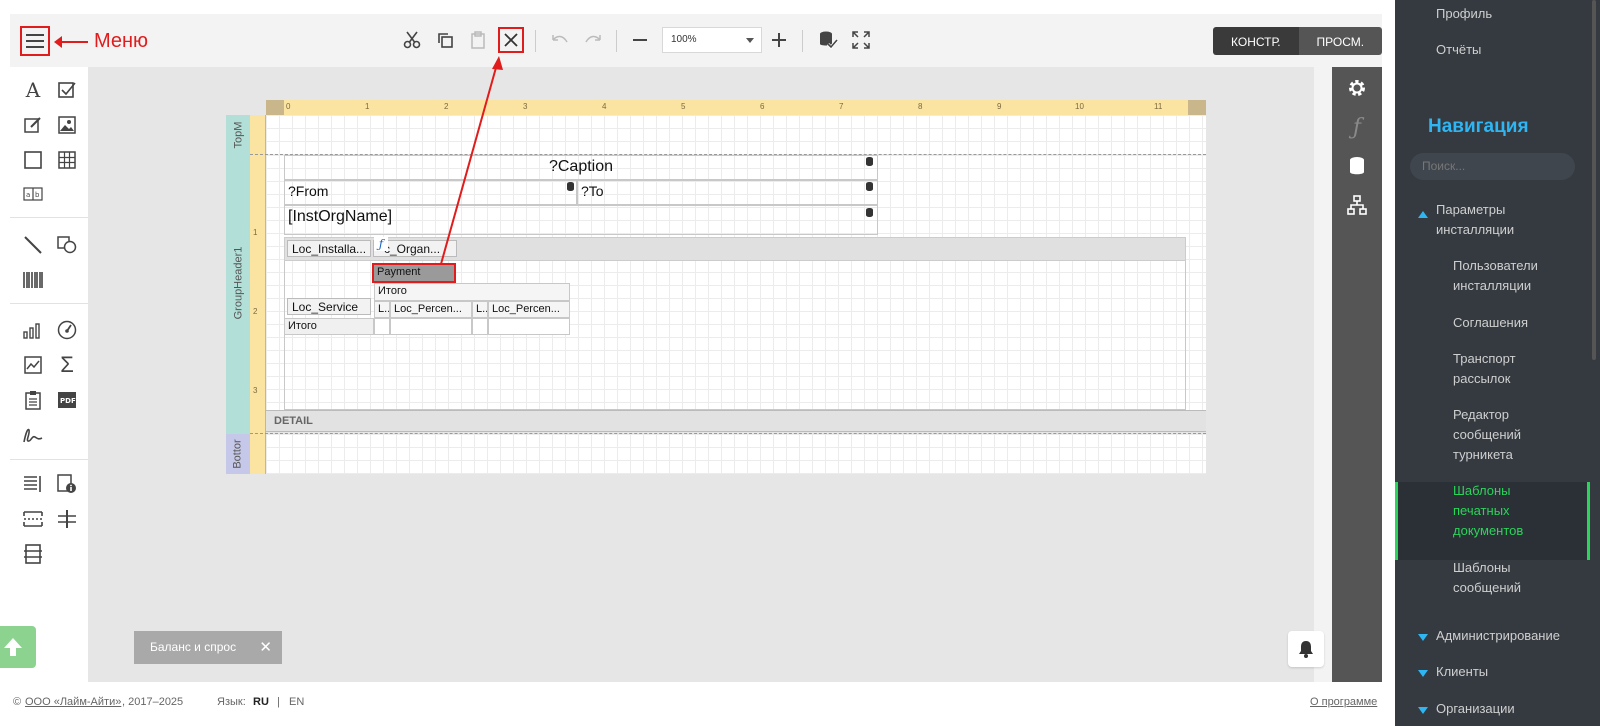 This screenshot has height=726, width=1600. What do you see at coordinates (1484, 369) in the screenshot?
I see `nav-item-transport: Транспорт рассылок` at bounding box center [1484, 369].